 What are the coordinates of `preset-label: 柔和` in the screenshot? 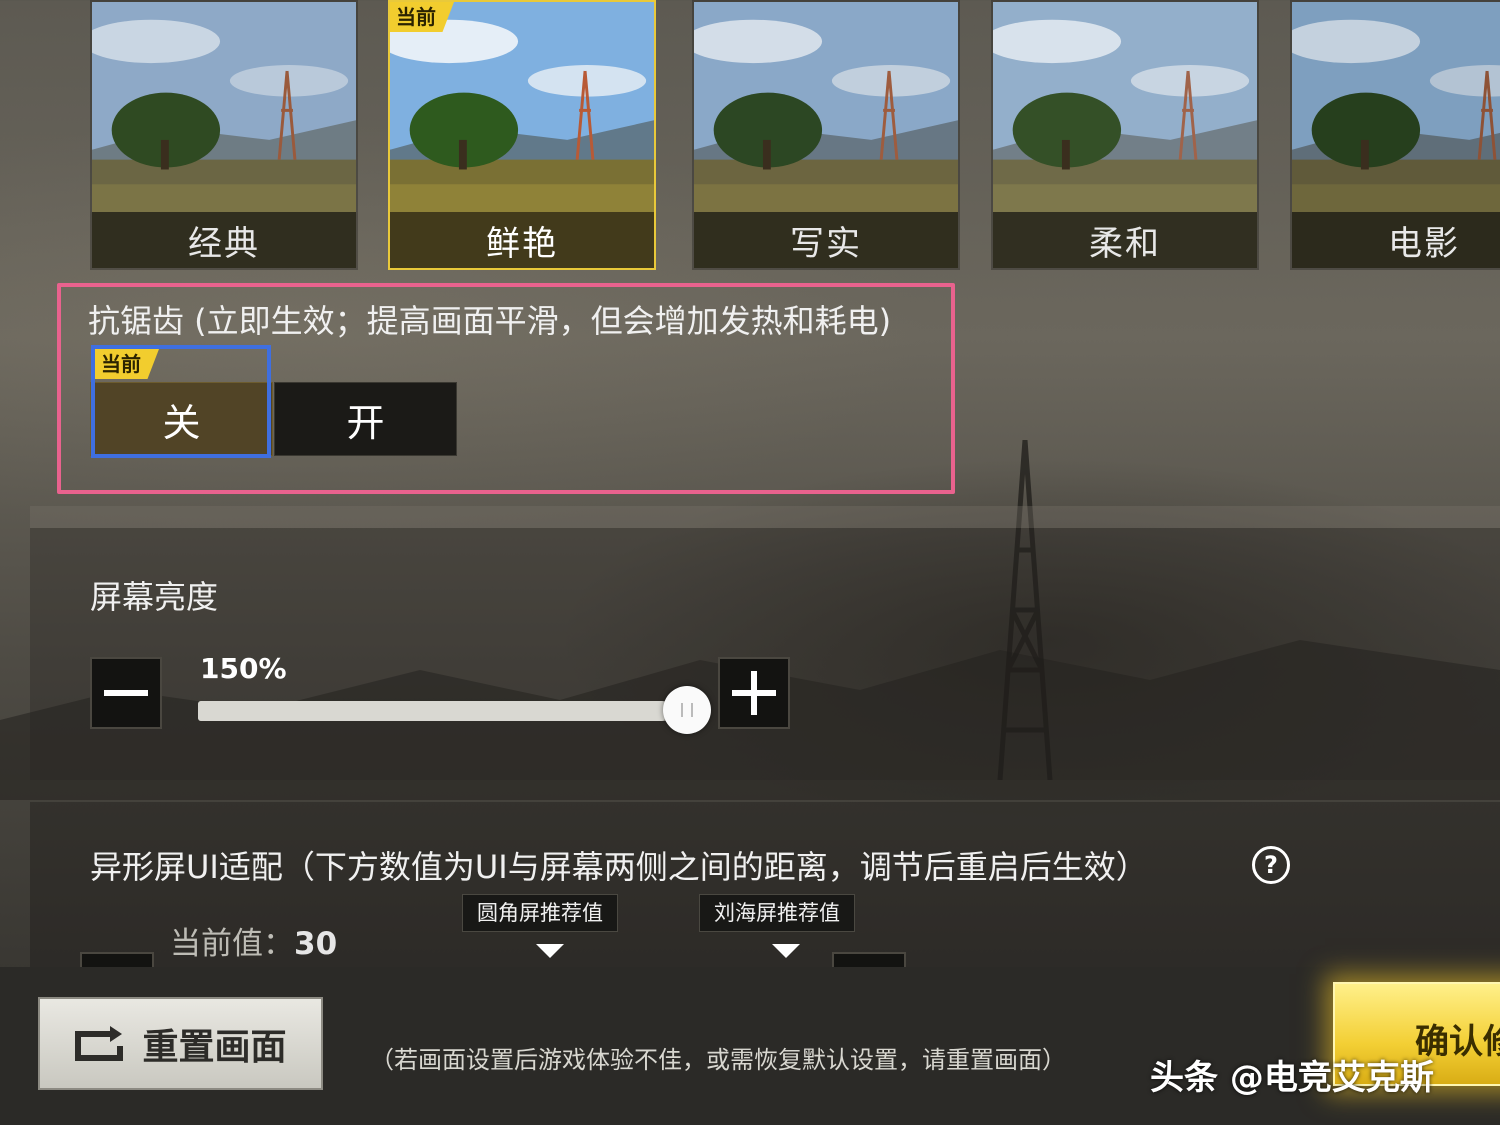 It's located at (1125, 240).